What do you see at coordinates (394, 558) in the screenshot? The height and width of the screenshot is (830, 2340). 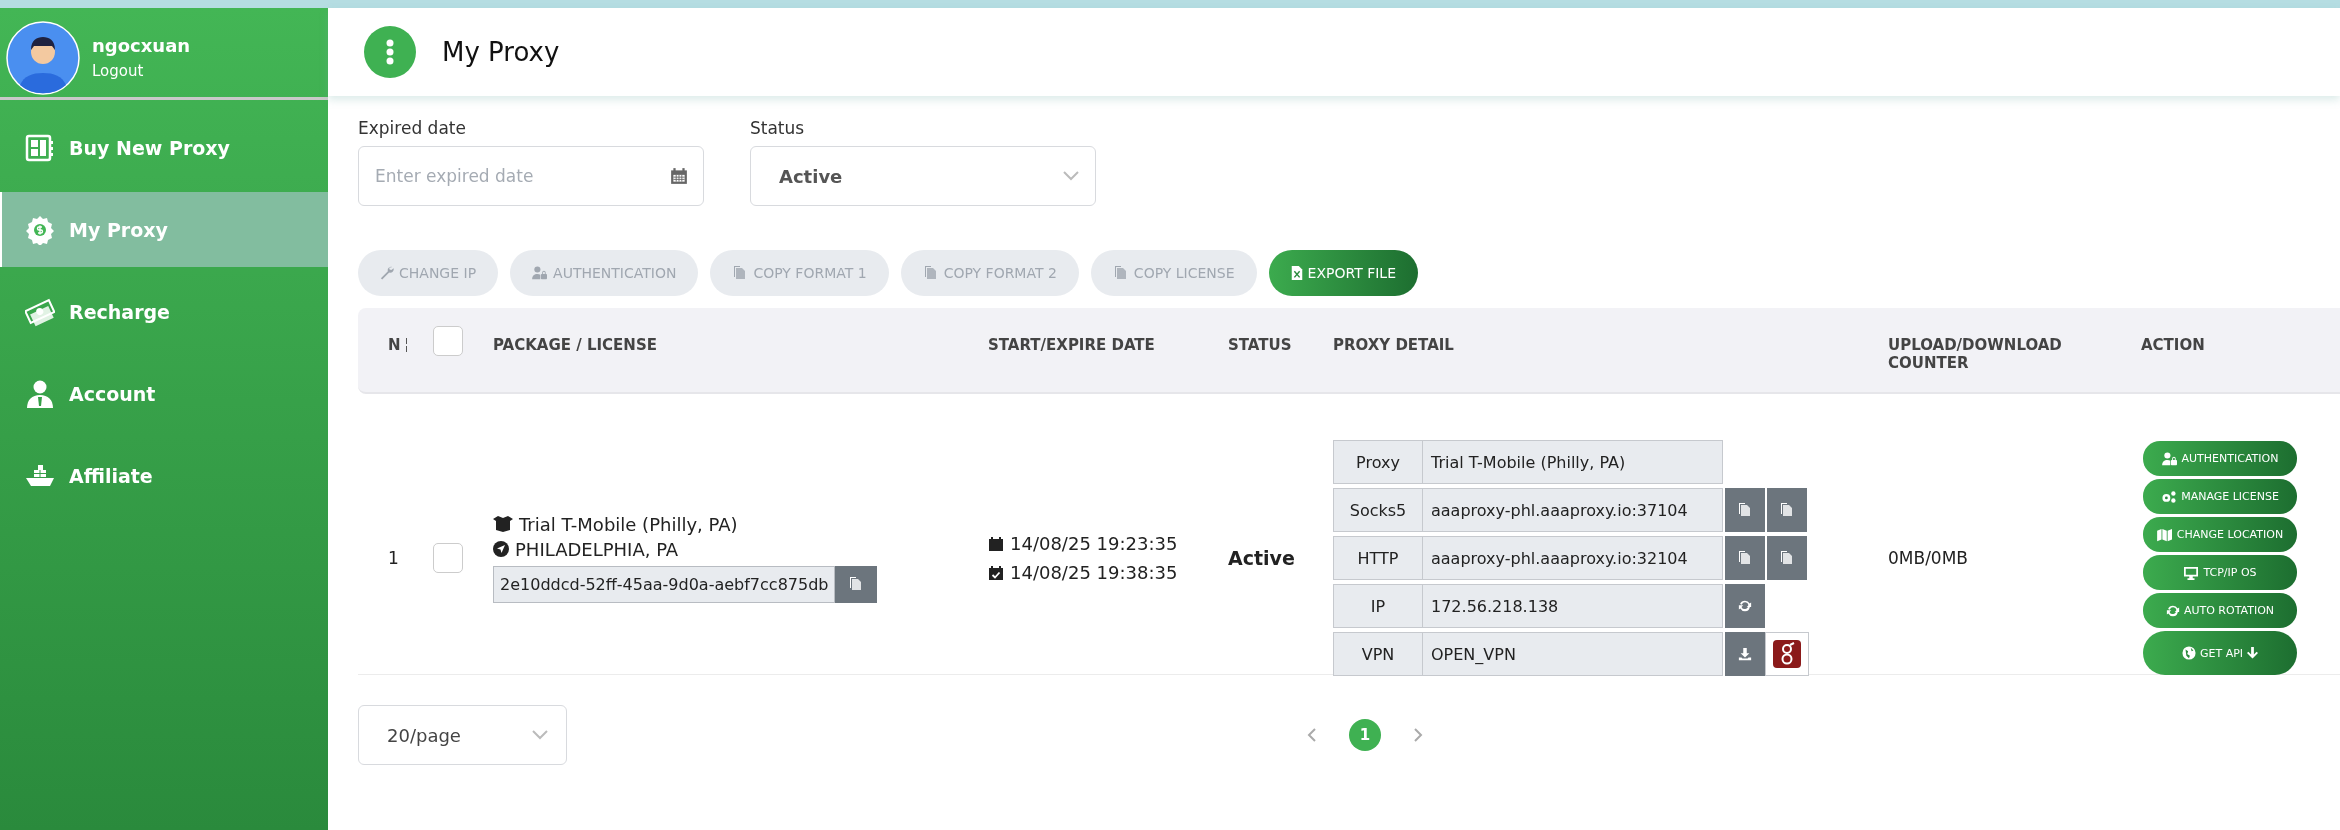 I see `row-number: 1` at bounding box center [394, 558].